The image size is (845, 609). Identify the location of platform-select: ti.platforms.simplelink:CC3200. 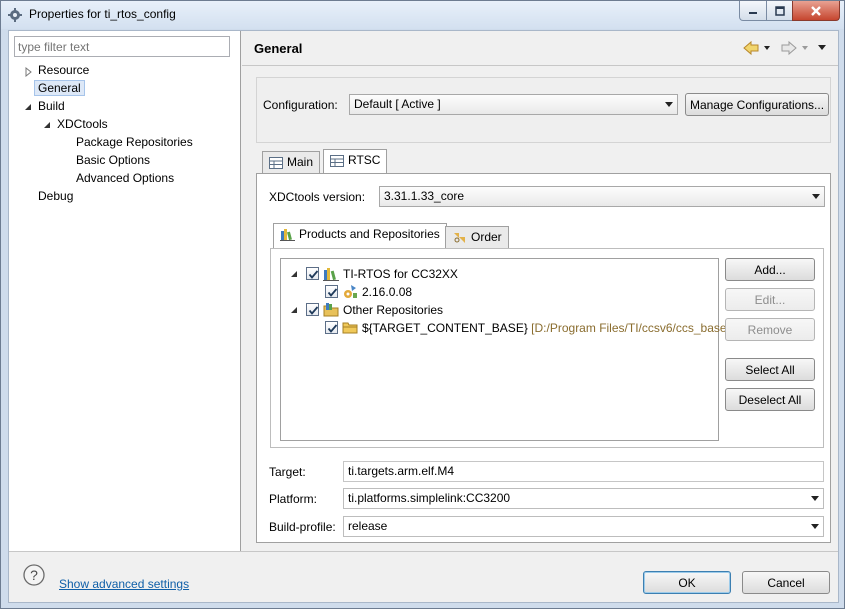
(583, 498).